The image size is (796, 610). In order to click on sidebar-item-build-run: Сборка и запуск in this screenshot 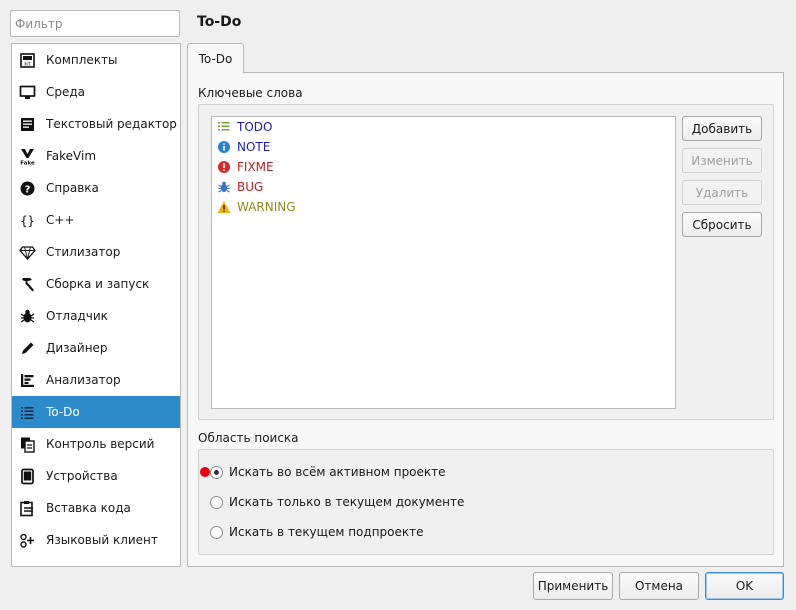, I will do `click(96, 284)`.